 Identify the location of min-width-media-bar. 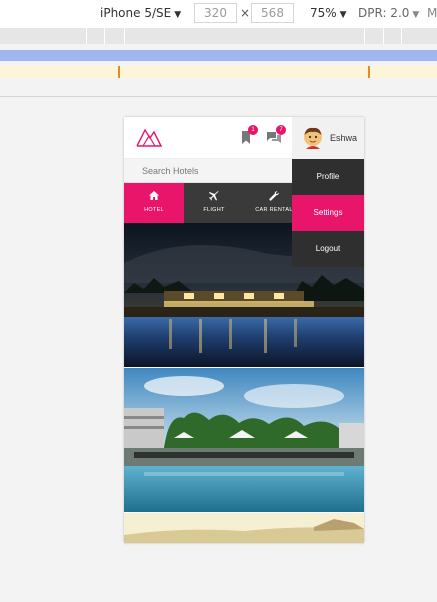
(218, 72).